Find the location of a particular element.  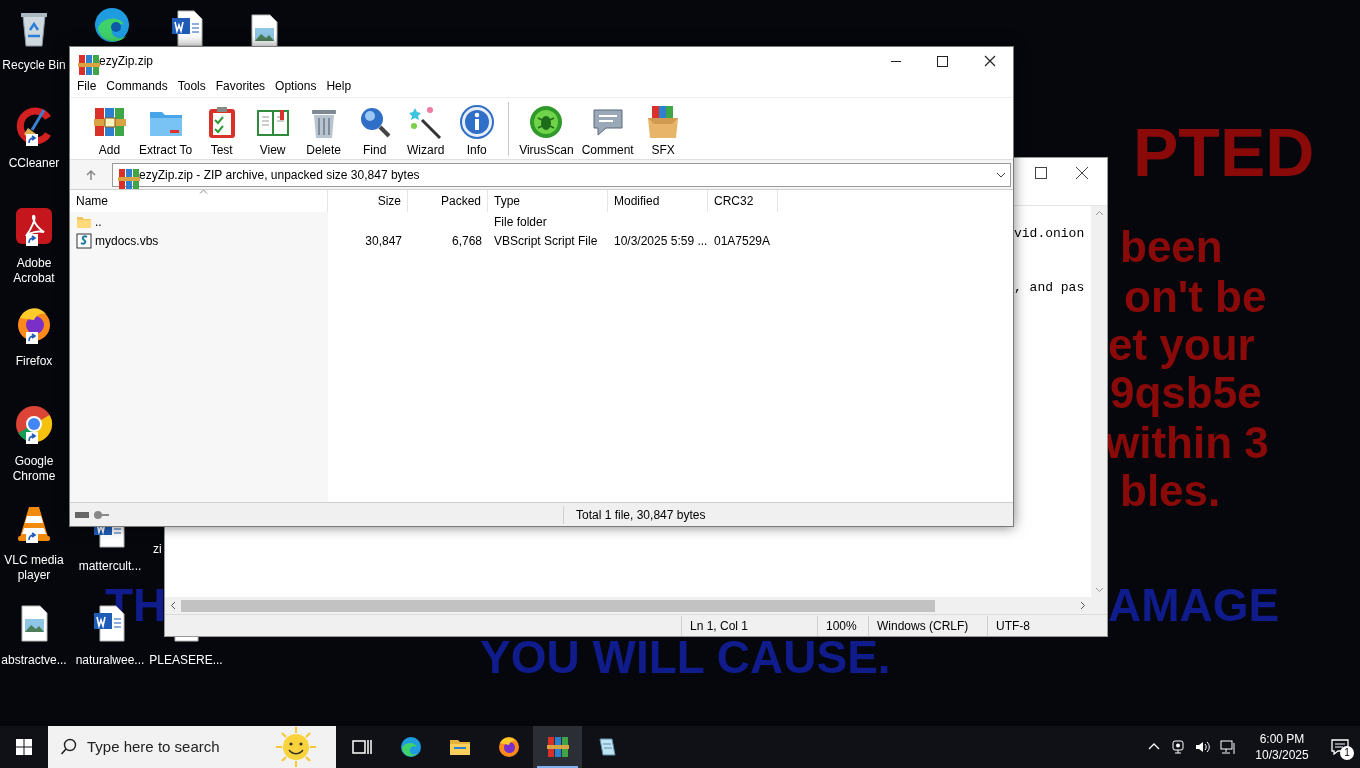

text-line: vid.onion is located at coordinates (1050, 234).